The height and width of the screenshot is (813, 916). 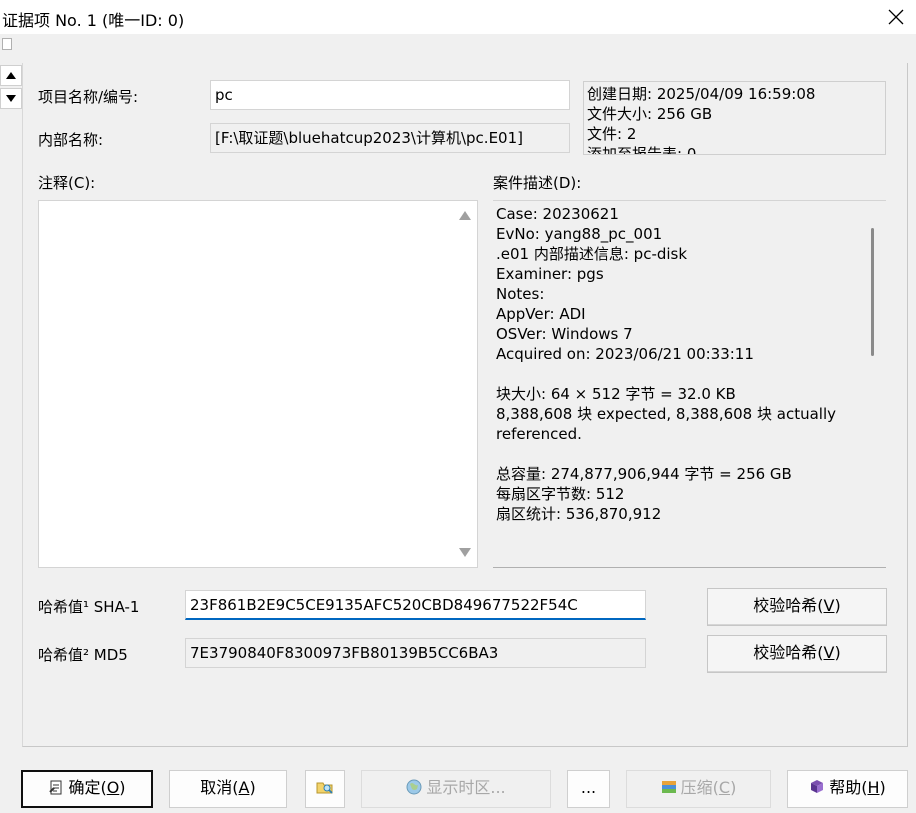 I want to click on file-count-text: 文件: 2, so click(x=612, y=134).